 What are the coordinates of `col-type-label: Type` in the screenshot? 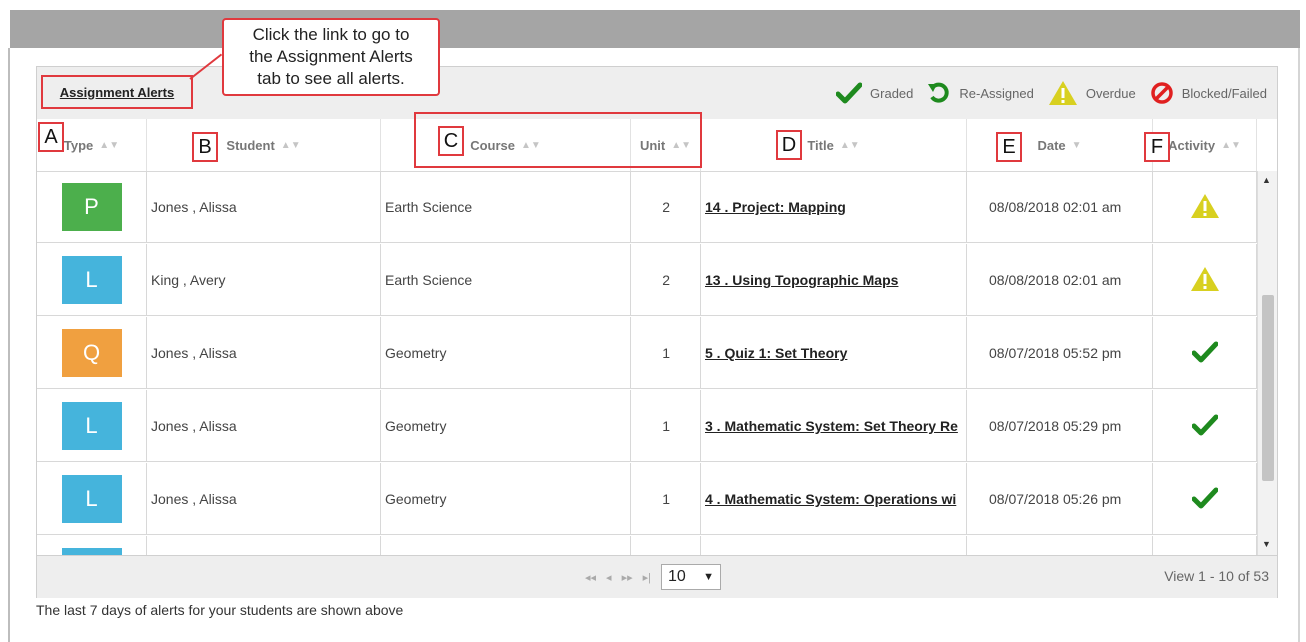 It's located at (78, 145).